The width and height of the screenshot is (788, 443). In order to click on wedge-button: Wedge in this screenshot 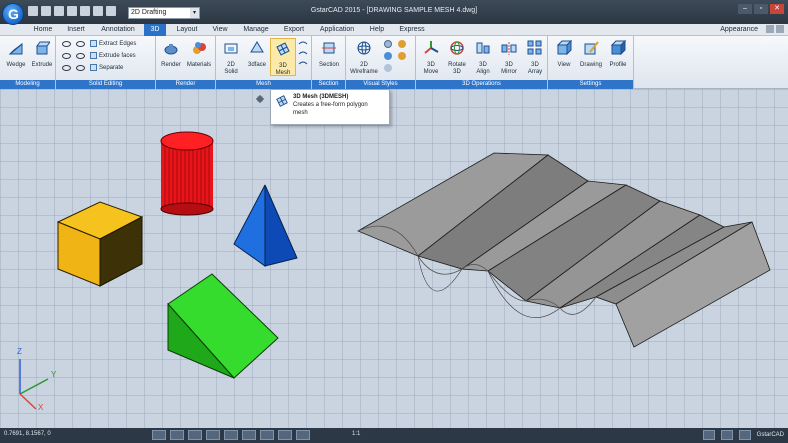, I will do `click(16, 57)`.